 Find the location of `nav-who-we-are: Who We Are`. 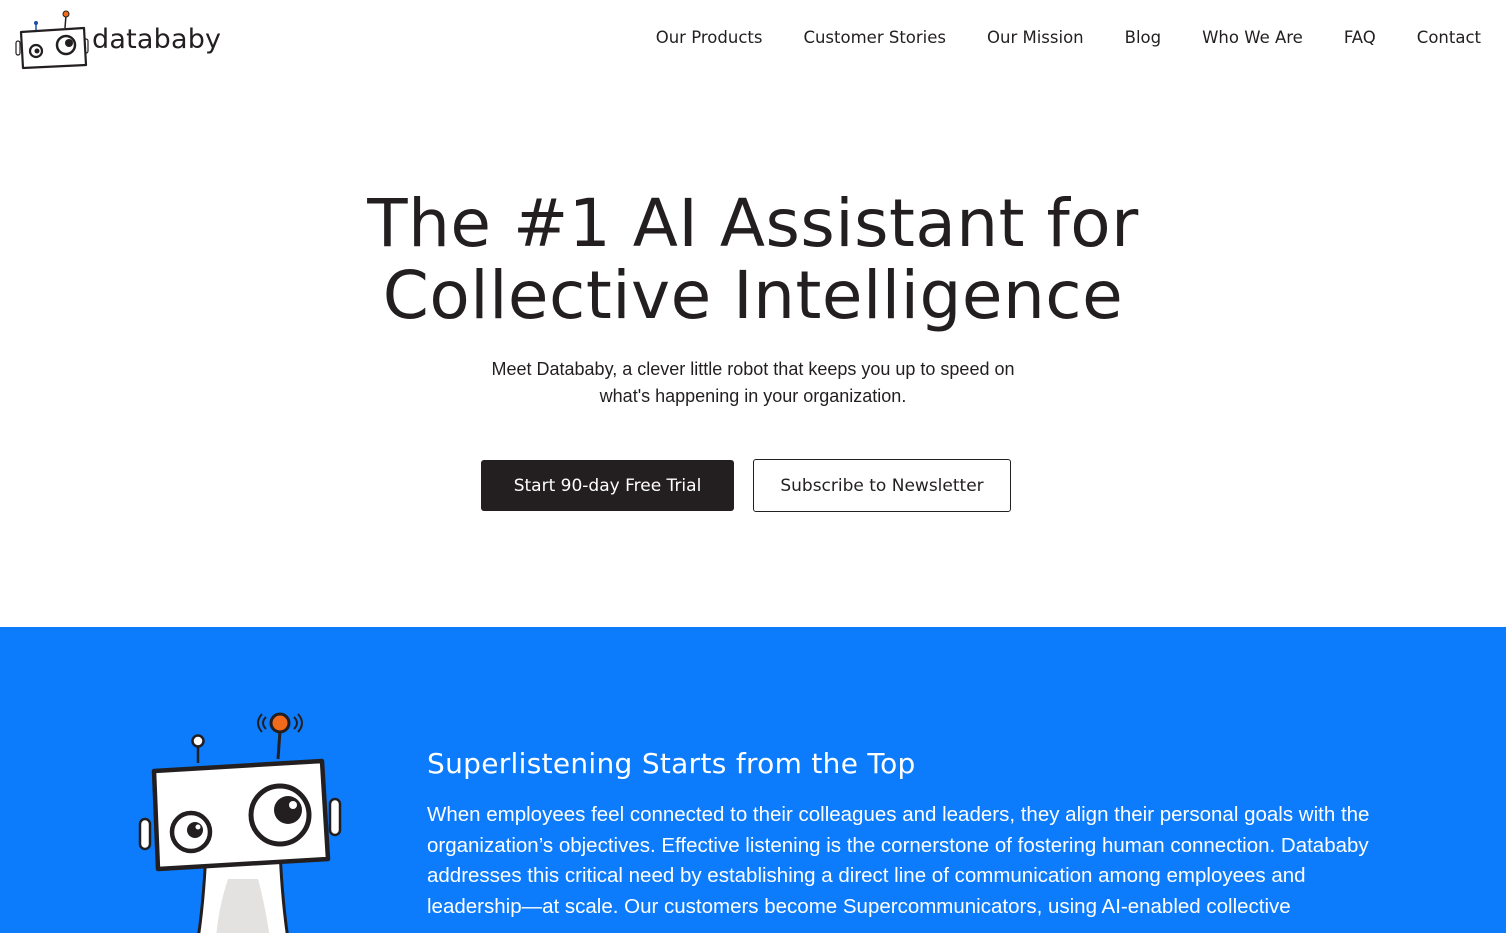

nav-who-we-are: Who We Are is located at coordinates (1252, 37).